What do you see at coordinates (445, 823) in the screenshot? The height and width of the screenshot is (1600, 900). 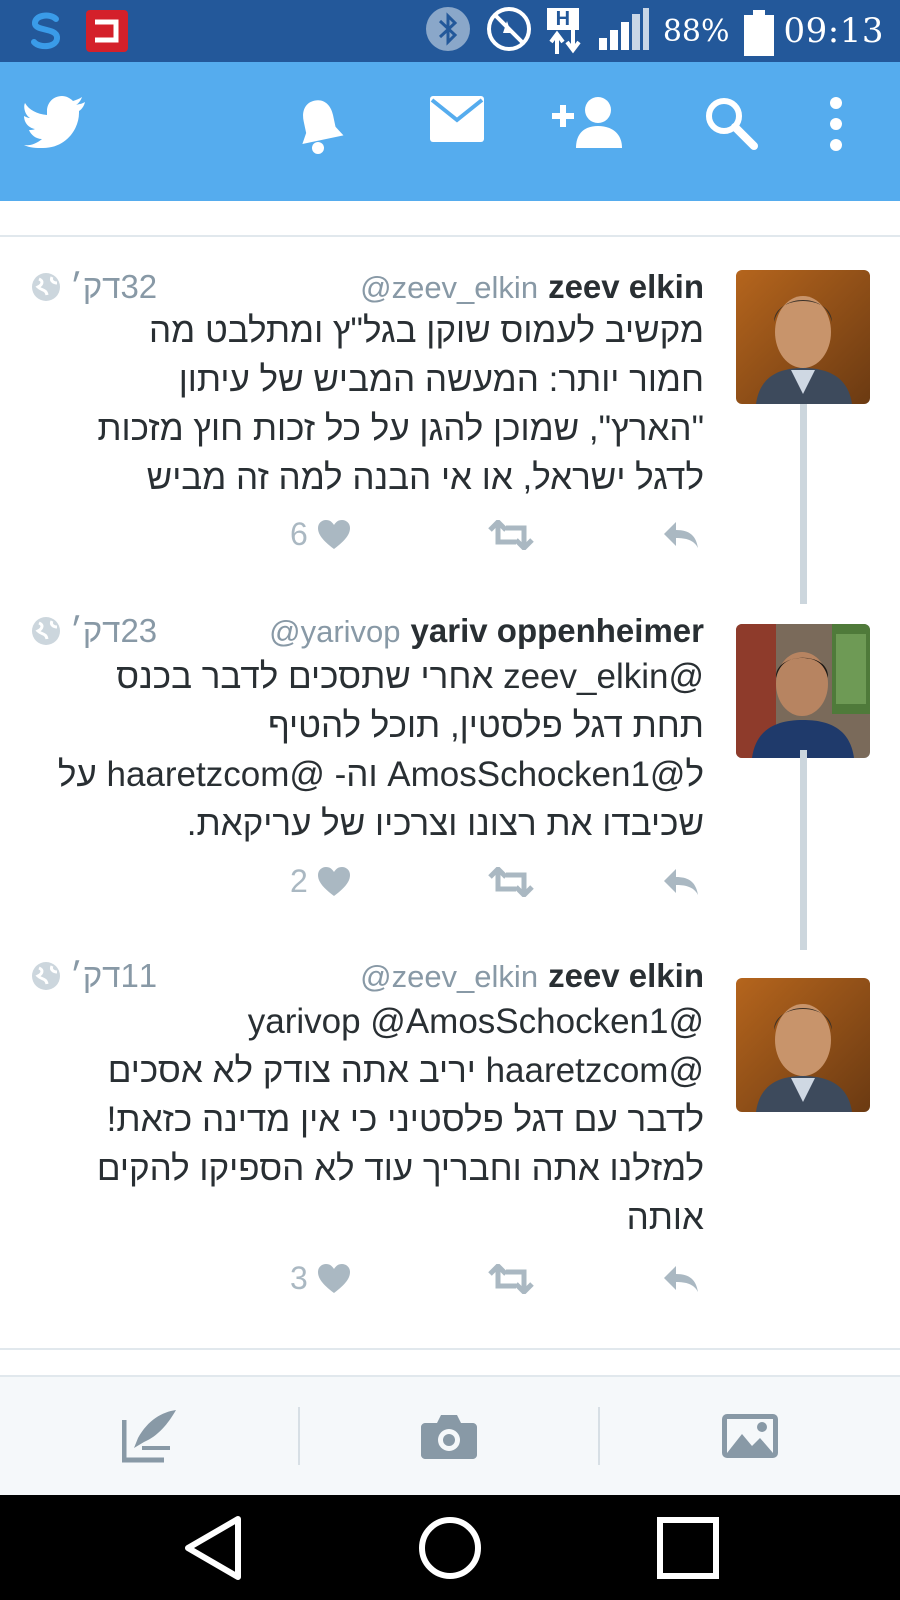 I see `tweet-text-line: שכיבדו את רצונו וצרכיו של עריקאת.` at bounding box center [445, 823].